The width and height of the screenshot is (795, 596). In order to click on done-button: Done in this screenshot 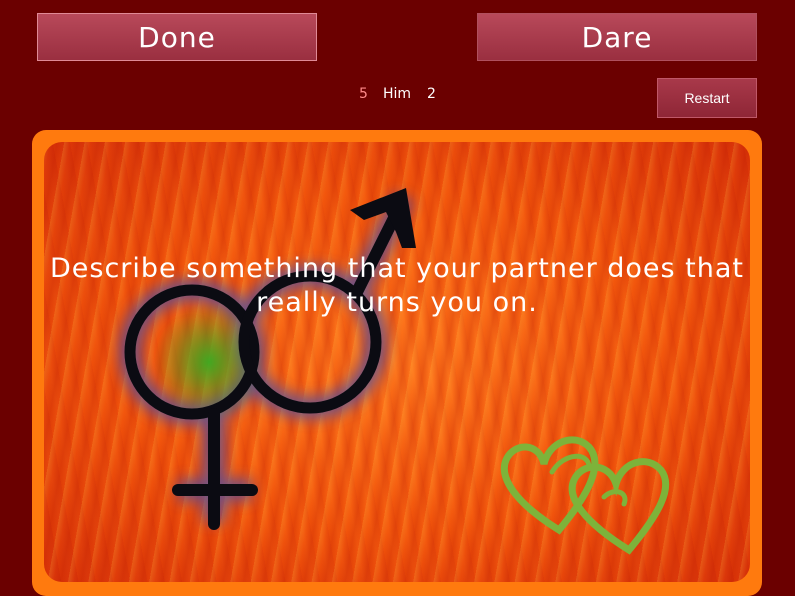, I will do `click(177, 37)`.